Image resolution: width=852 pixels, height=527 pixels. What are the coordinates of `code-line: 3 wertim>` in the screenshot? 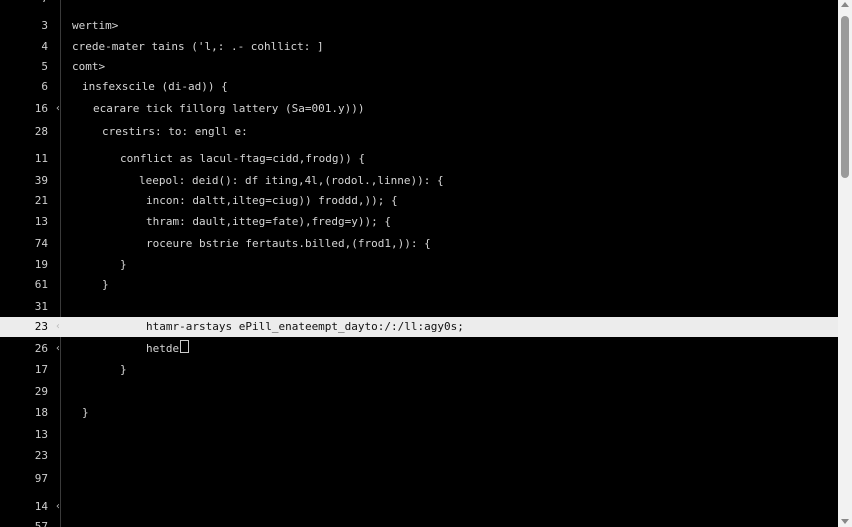 It's located at (419, 26).